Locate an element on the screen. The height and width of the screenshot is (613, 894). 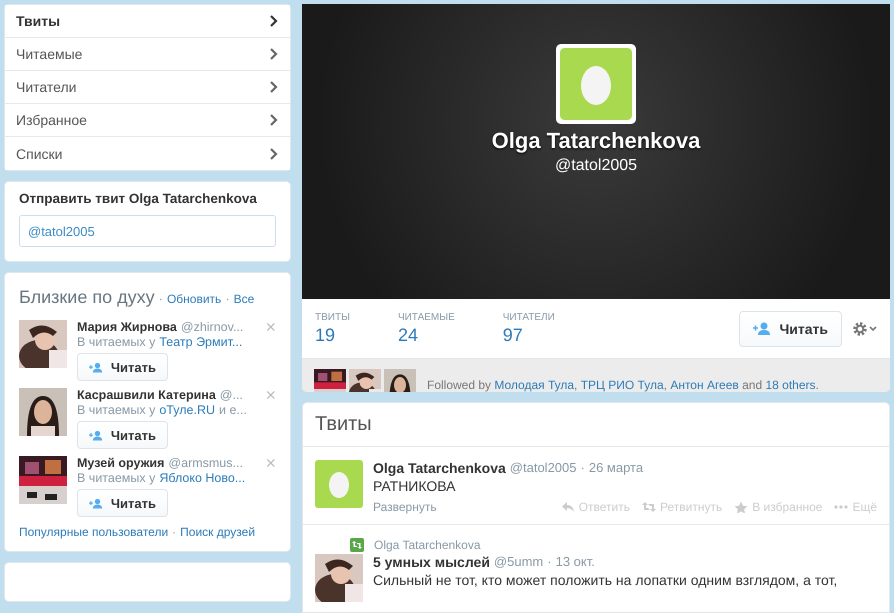
star-icon is located at coordinates (741, 507).